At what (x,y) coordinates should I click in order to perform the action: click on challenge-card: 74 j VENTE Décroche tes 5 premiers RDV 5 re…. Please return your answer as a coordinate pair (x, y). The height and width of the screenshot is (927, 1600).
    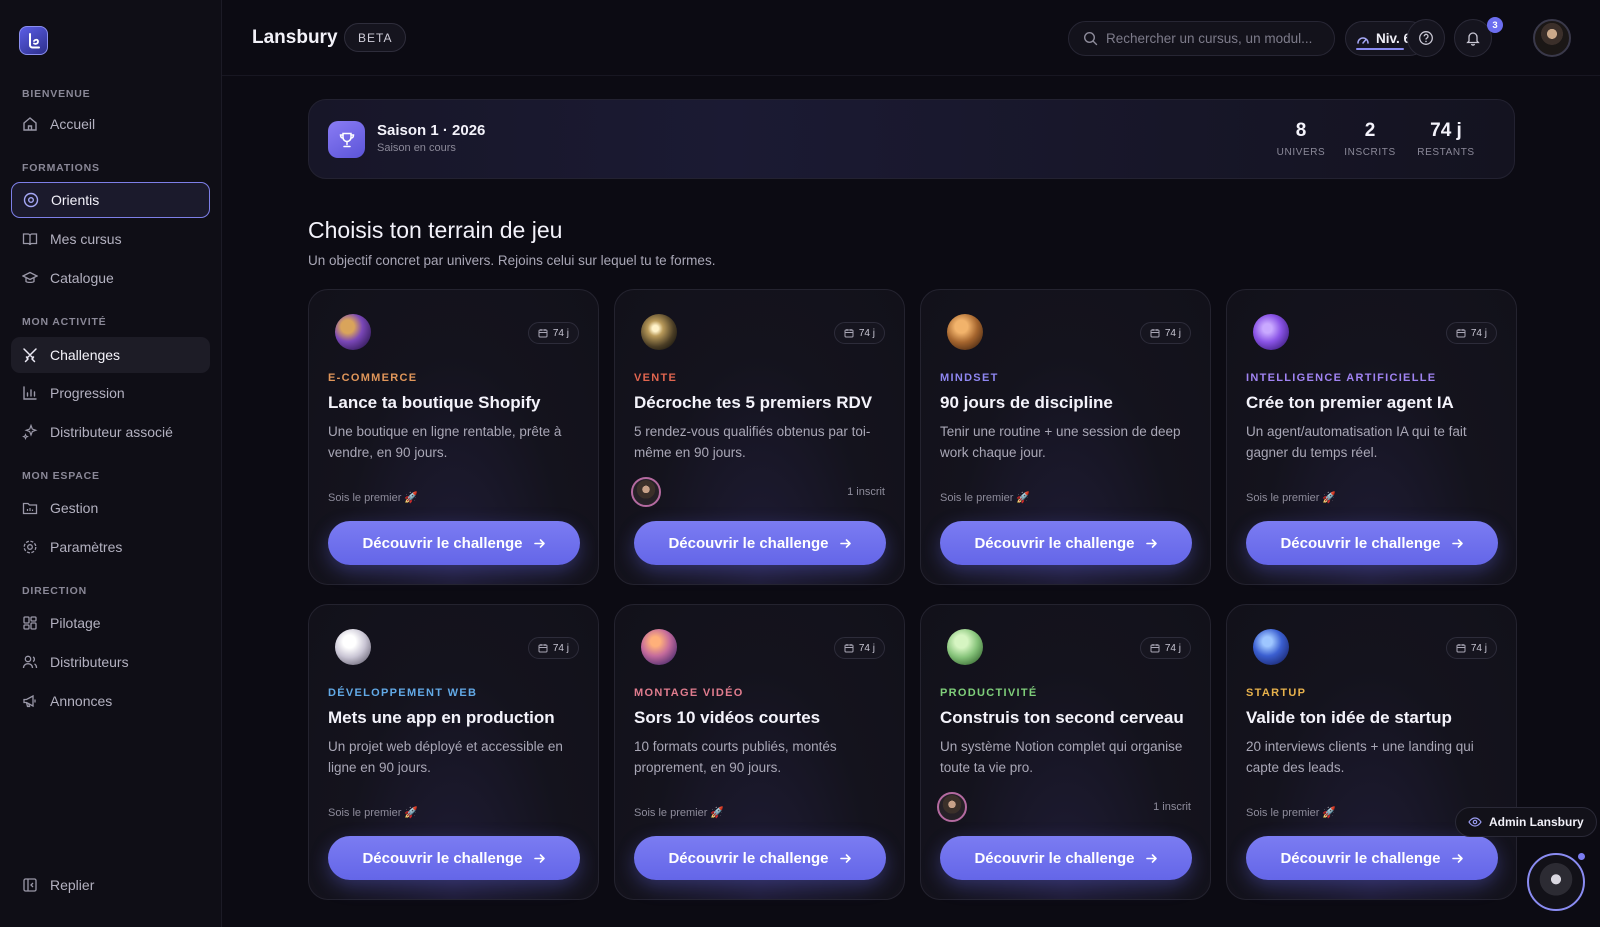
    Looking at the image, I should click on (759, 437).